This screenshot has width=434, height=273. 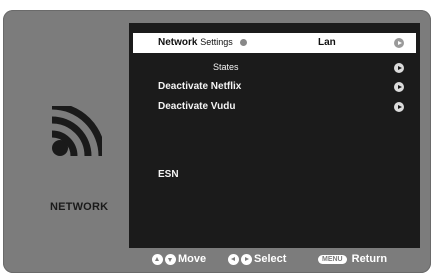 I want to click on menu-item-deactivate-vudu: Deactivate Vudu, so click(x=274, y=107).